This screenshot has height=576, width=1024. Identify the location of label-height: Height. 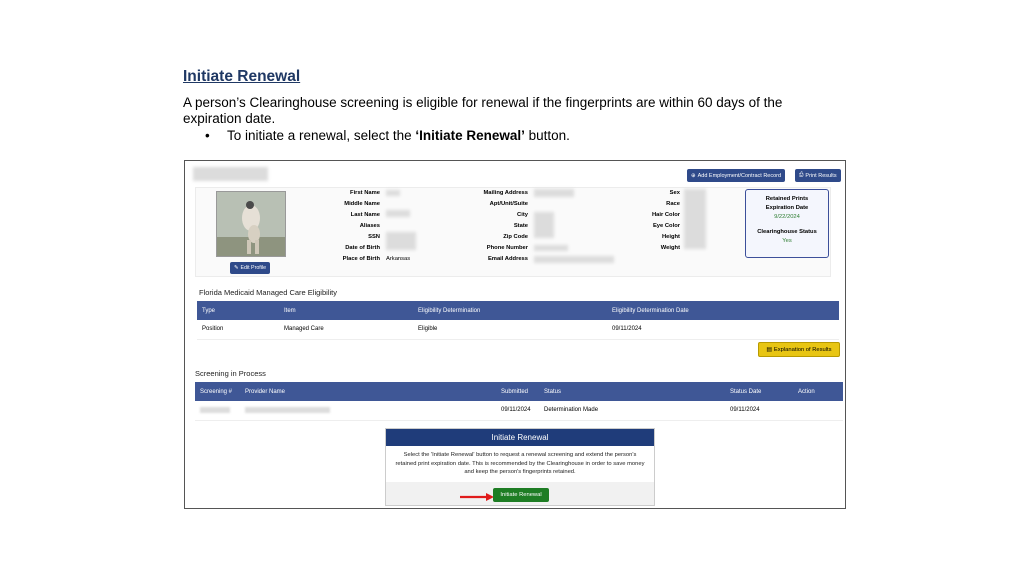
(670, 237).